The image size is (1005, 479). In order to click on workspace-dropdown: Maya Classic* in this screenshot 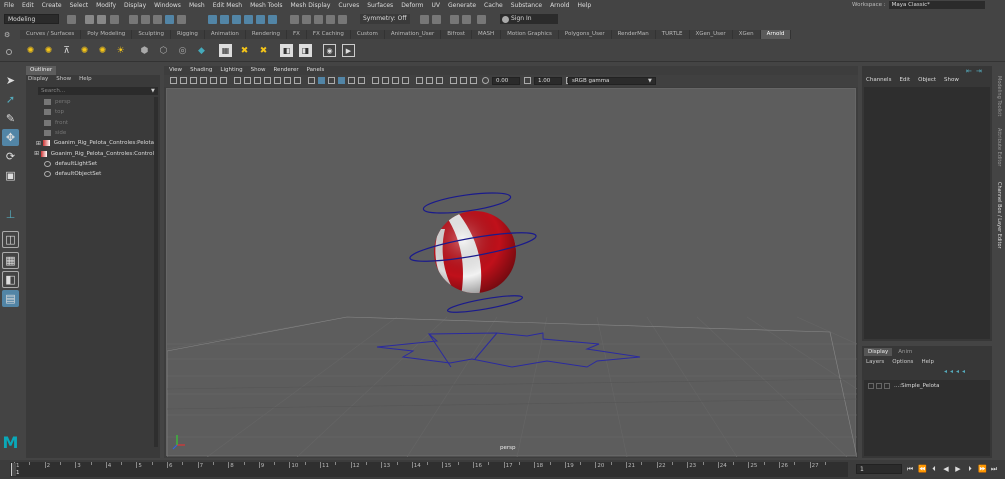, I will do `click(936, 5)`.